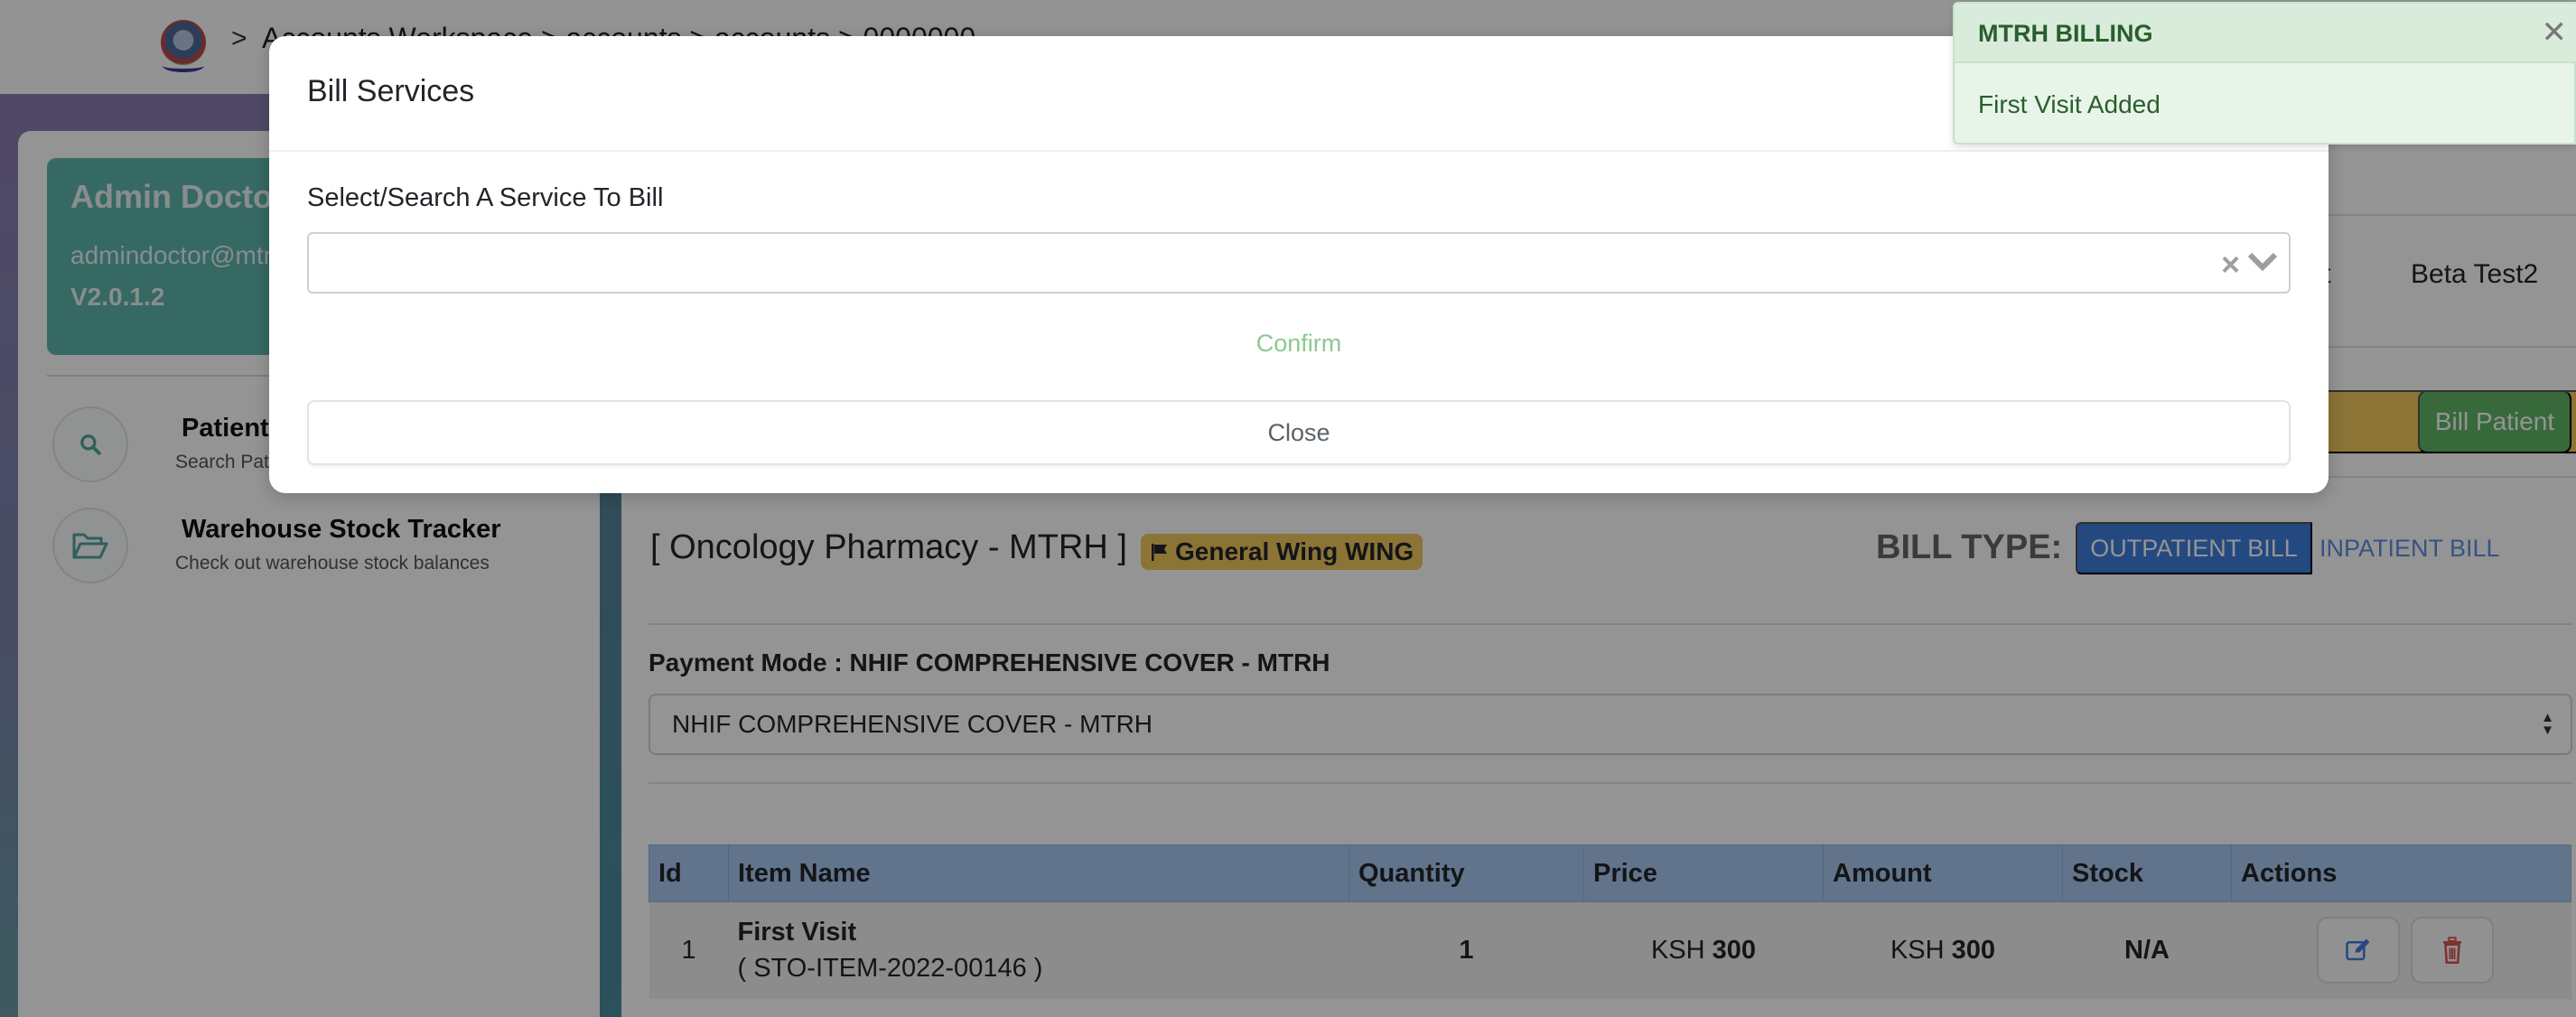 This screenshot has width=2576, height=1017. What do you see at coordinates (1299, 343) in the screenshot?
I see `confirm-button: Confirm` at bounding box center [1299, 343].